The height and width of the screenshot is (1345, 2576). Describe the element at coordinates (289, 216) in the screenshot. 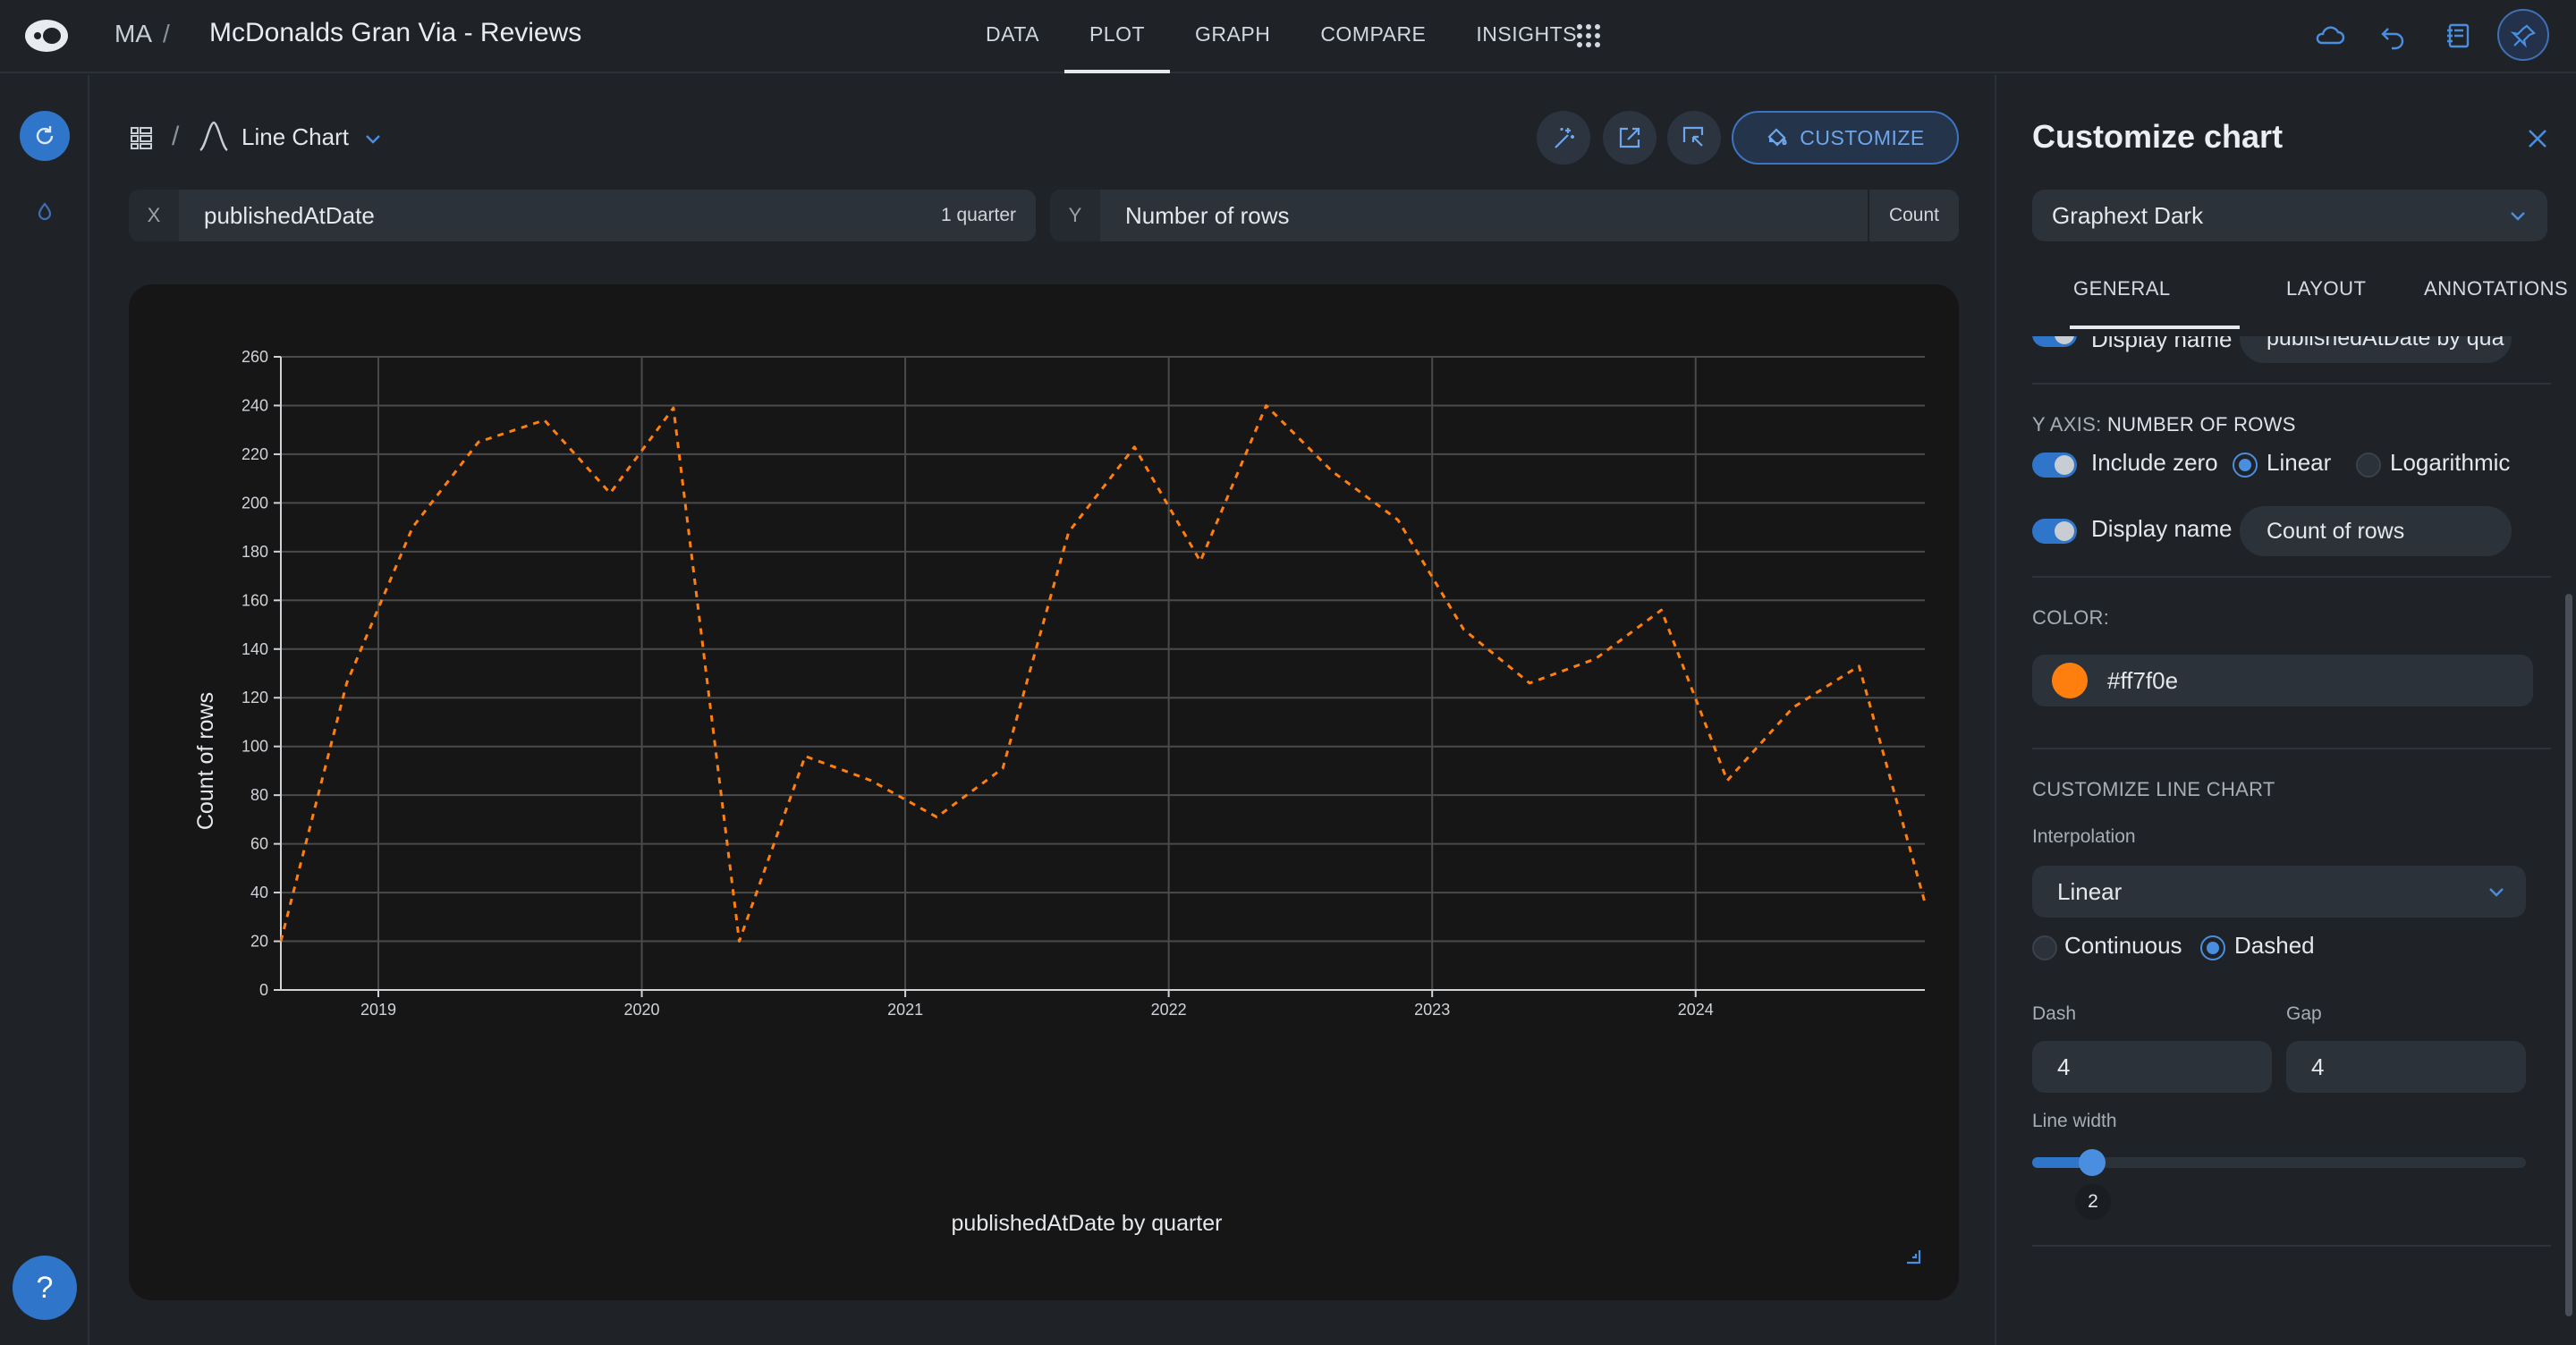

I see `x-axis-column: publishedAtDate` at that location.